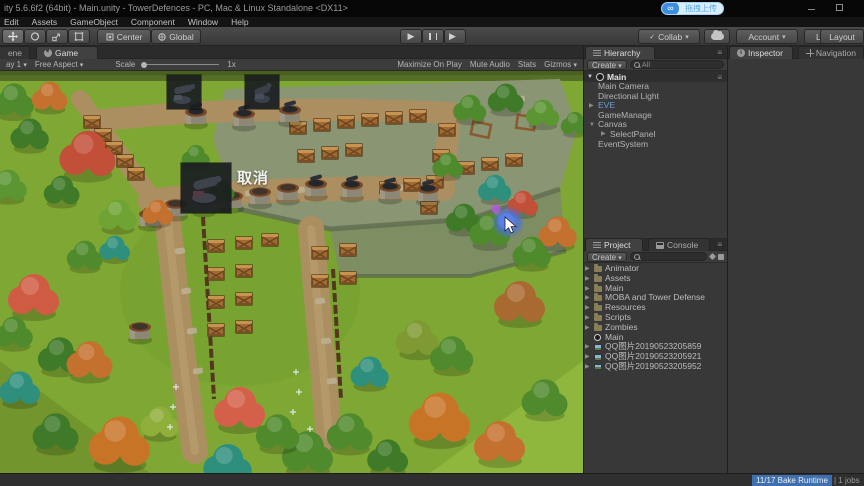  I want to click on bake-progress-badge: 11/17 Bake Runtime, so click(792, 480).